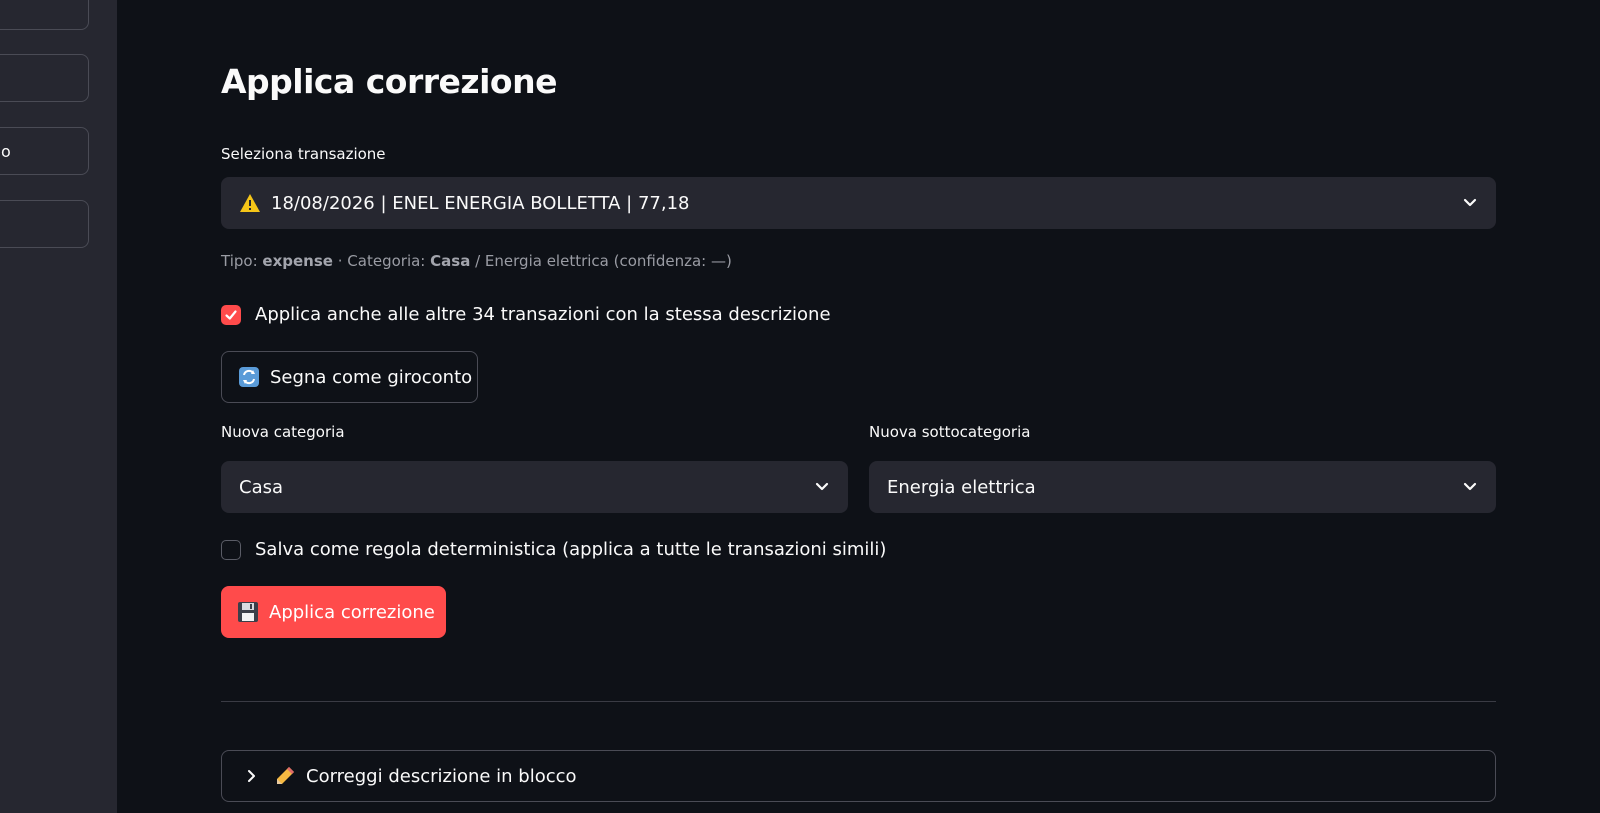 The height and width of the screenshot is (813, 1600). Describe the element at coordinates (352, 612) in the screenshot. I see `apply-correction-label: Applica correzione` at that location.